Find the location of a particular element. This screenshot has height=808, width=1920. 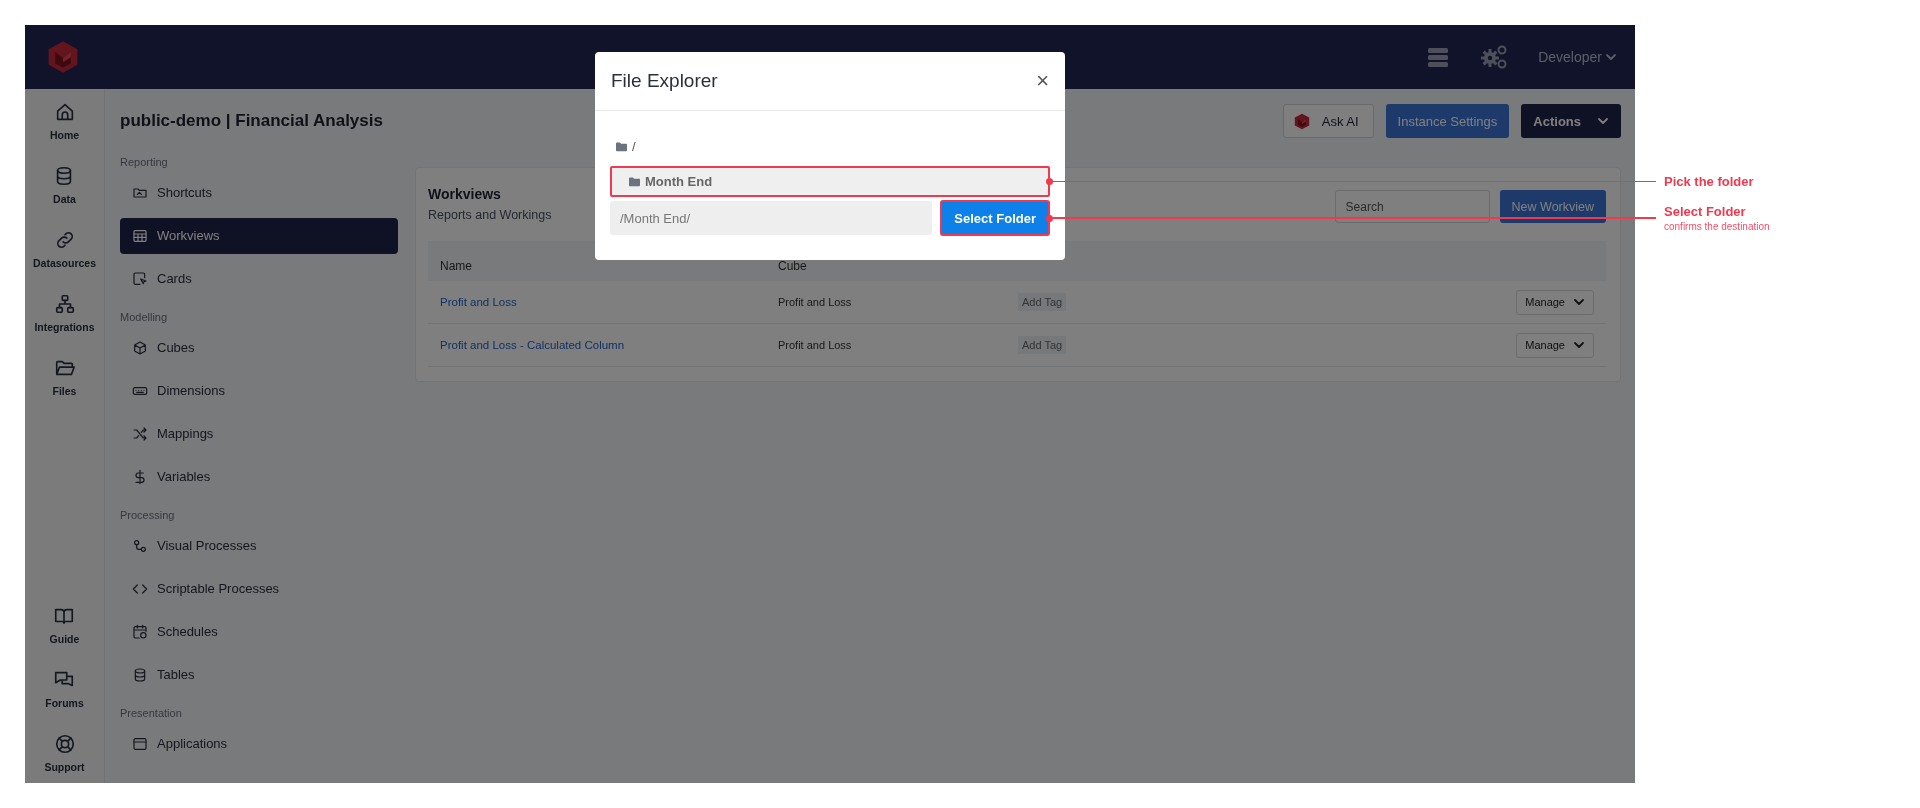

path-field: /Month End/ is located at coordinates (771, 218).